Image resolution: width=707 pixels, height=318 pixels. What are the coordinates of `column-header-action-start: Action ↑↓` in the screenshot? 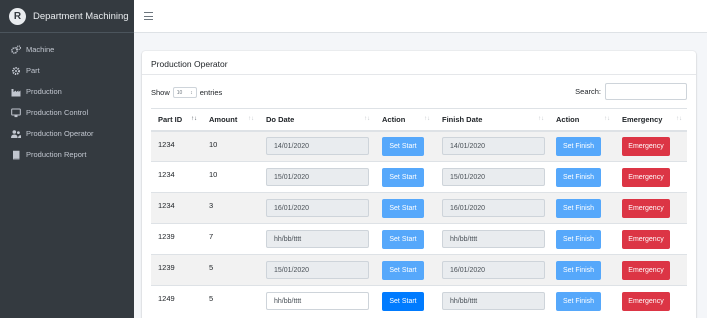 It's located at (405, 120).